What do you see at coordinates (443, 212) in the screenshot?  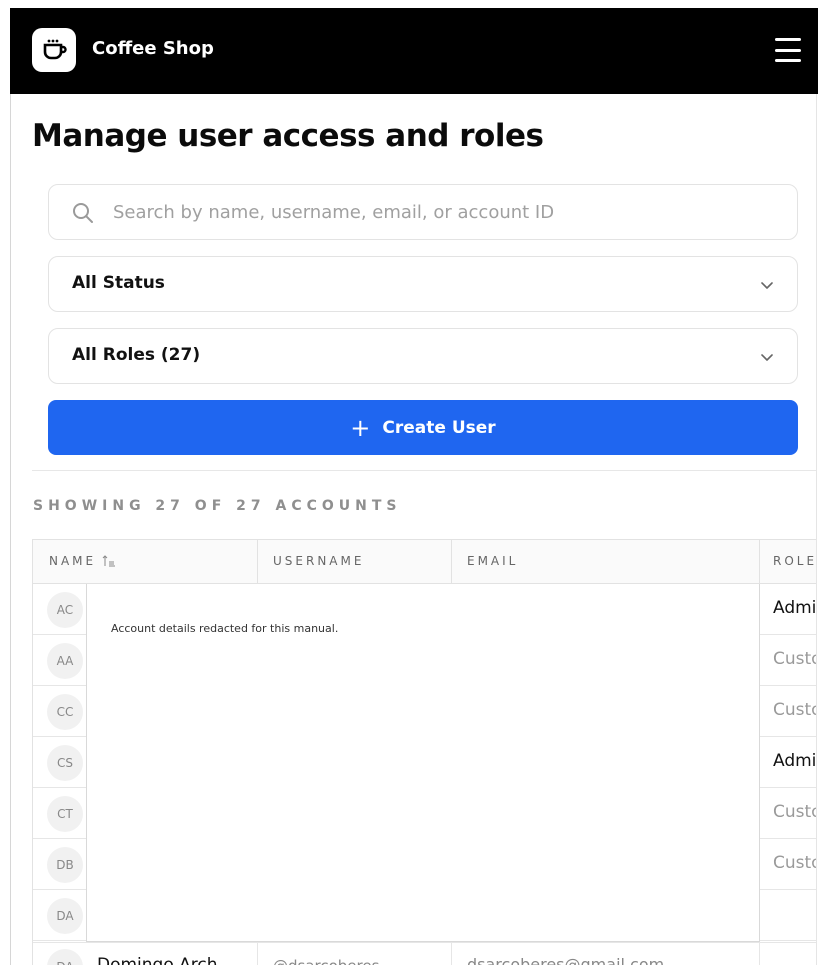 I see `search-input` at bounding box center [443, 212].